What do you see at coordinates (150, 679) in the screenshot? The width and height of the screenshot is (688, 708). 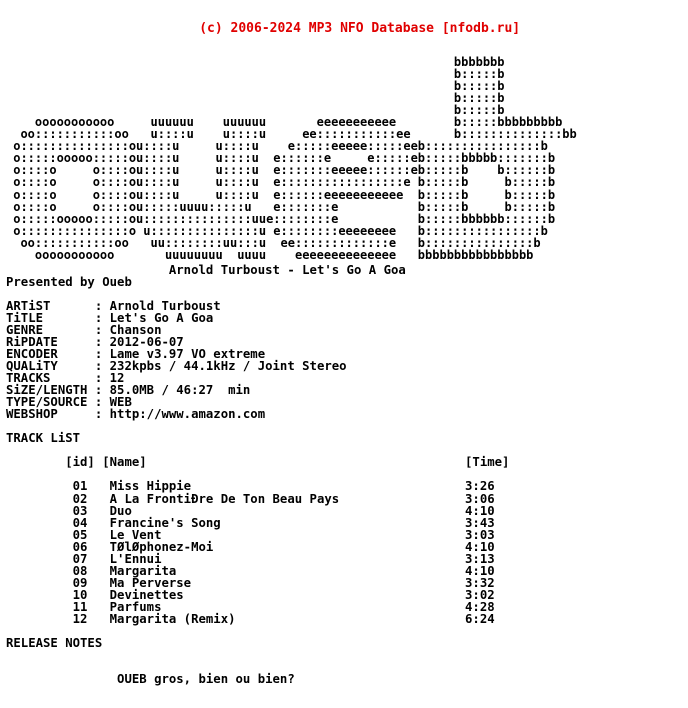 I see `release-notes-body: OUEB gros, bien ou bien?` at bounding box center [150, 679].